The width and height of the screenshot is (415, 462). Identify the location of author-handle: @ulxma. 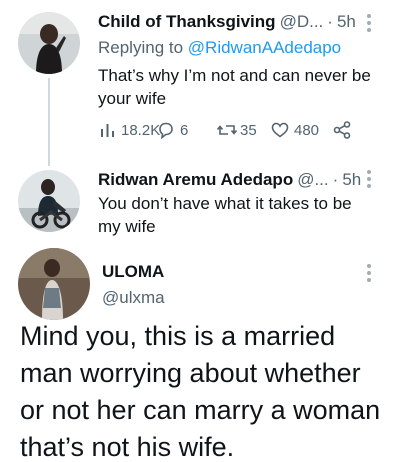
(133, 298).